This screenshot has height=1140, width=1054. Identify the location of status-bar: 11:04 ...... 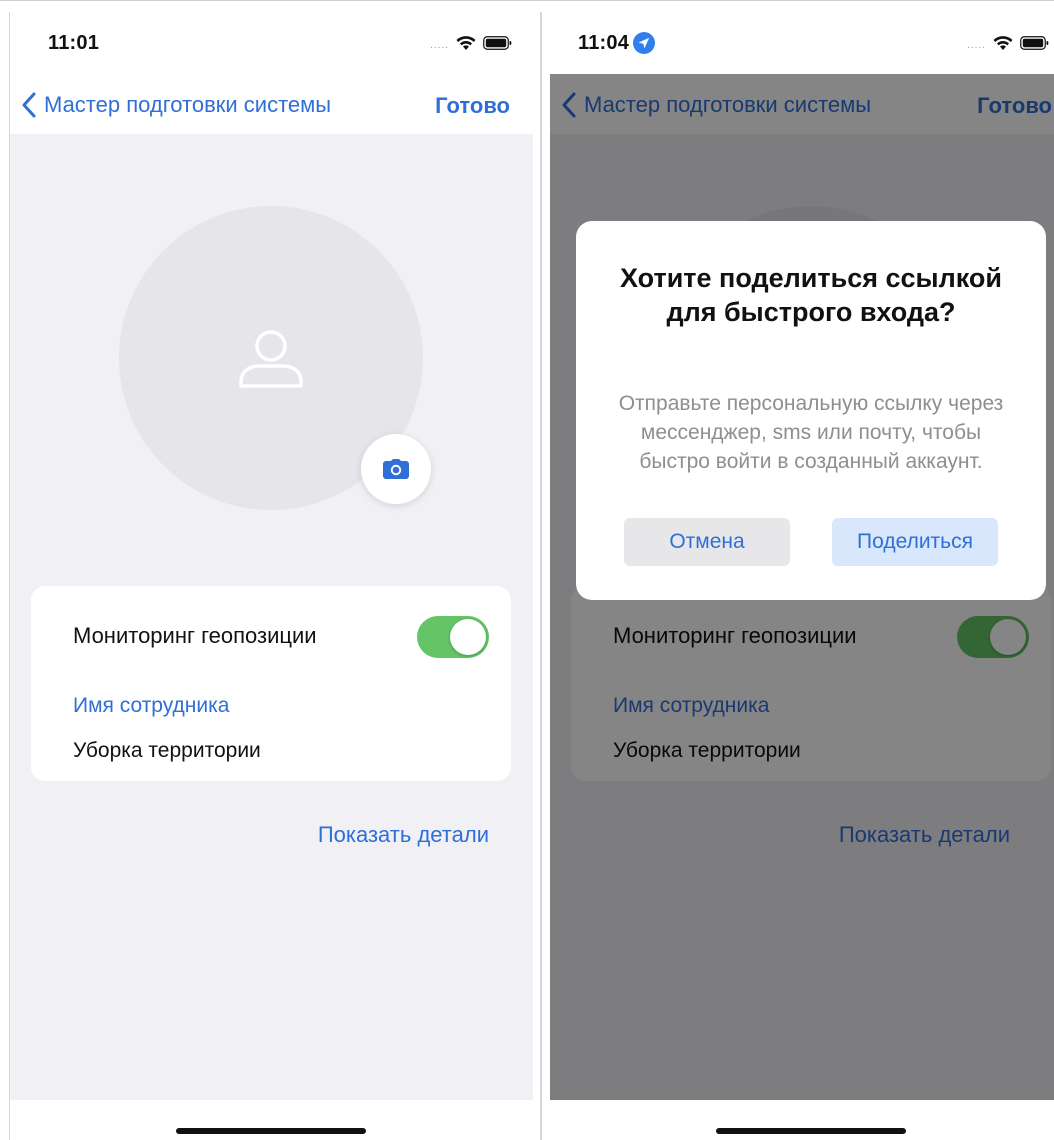
(802, 43).